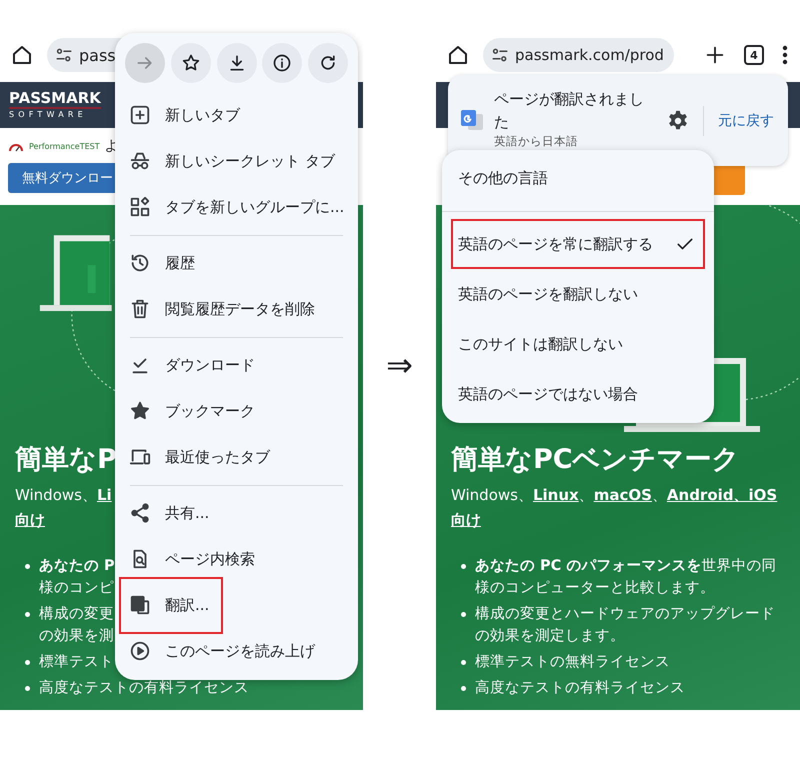 This screenshot has width=800, height=758. What do you see at coordinates (578, 394) in the screenshot?
I see `menu-item: 英語のページではない場合` at bounding box center [578, 394].